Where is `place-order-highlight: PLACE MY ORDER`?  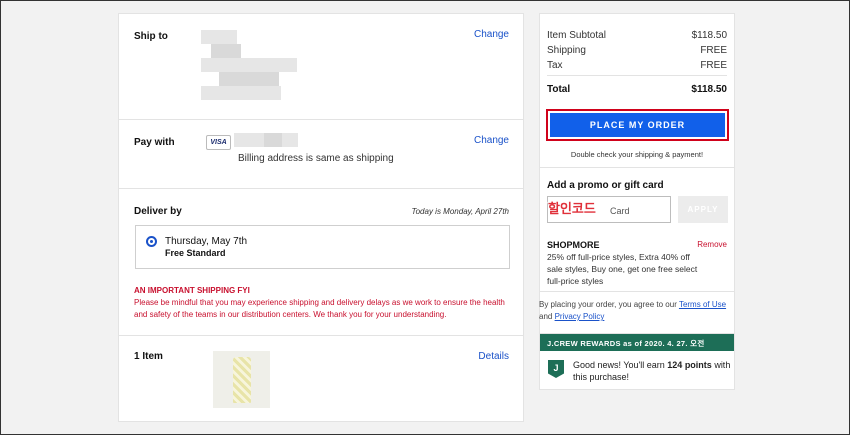 place-order-highlight: PLACE MY ORDER is located at coordinates (637, 125).